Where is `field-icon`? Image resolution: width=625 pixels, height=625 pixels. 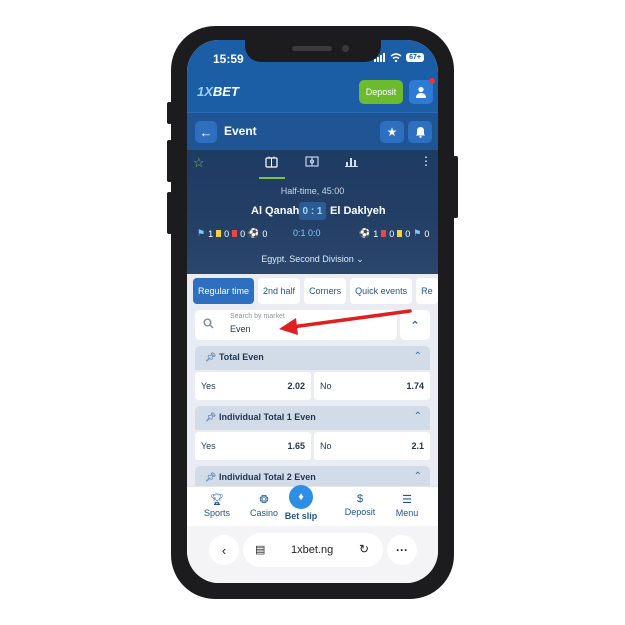 field-icon is located at coordinates (312, 161).